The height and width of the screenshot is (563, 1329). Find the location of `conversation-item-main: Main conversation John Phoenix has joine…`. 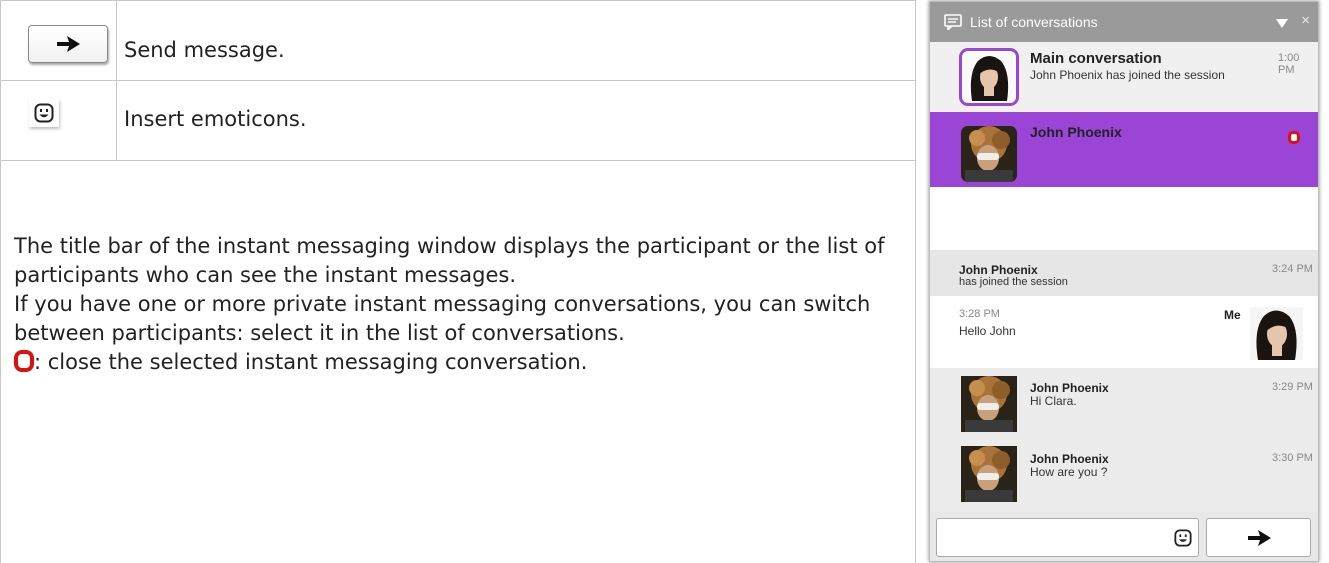

conversation-item-main: Main conversation John Phoenix has joine… is located at coordinates (1124, 77).